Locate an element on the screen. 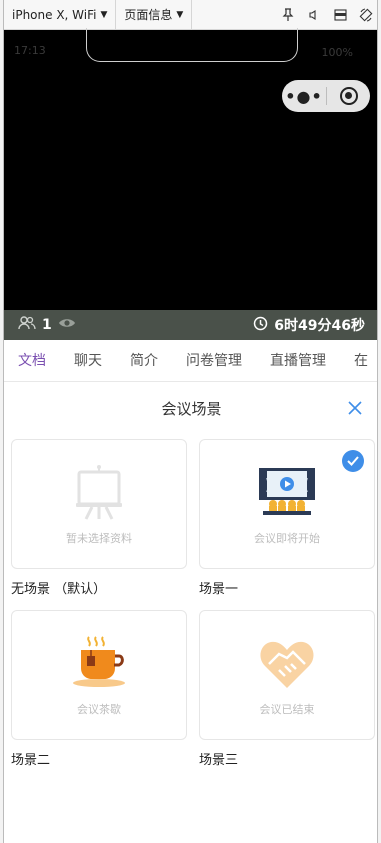 The width and height of the screenshot is (381, 843). scene-caption: 暂未选择资料 is located at coordinates (99, 538).